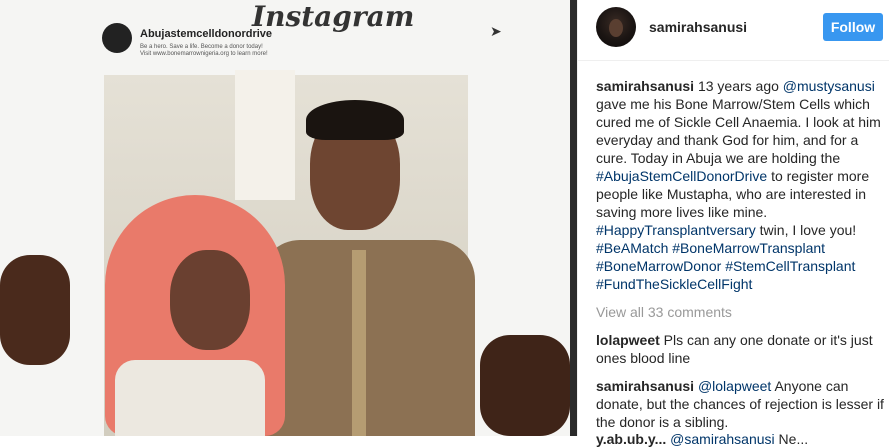 This screenshot has width=889, height=448. Describe the element at coordinates (645, 386) in the screenshot. I see `comment-username: samirahsanusi` at that location.